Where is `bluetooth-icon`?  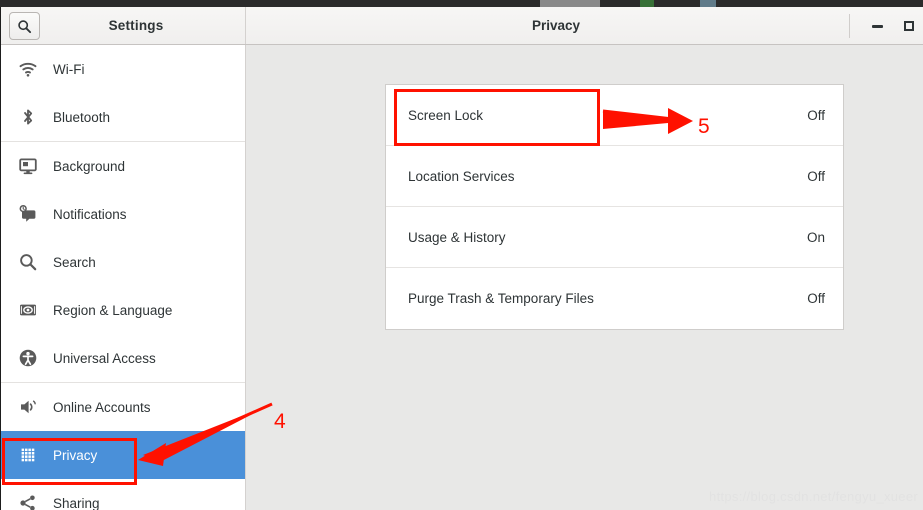
bluetooth-icon is located at coordinates (28, 117).